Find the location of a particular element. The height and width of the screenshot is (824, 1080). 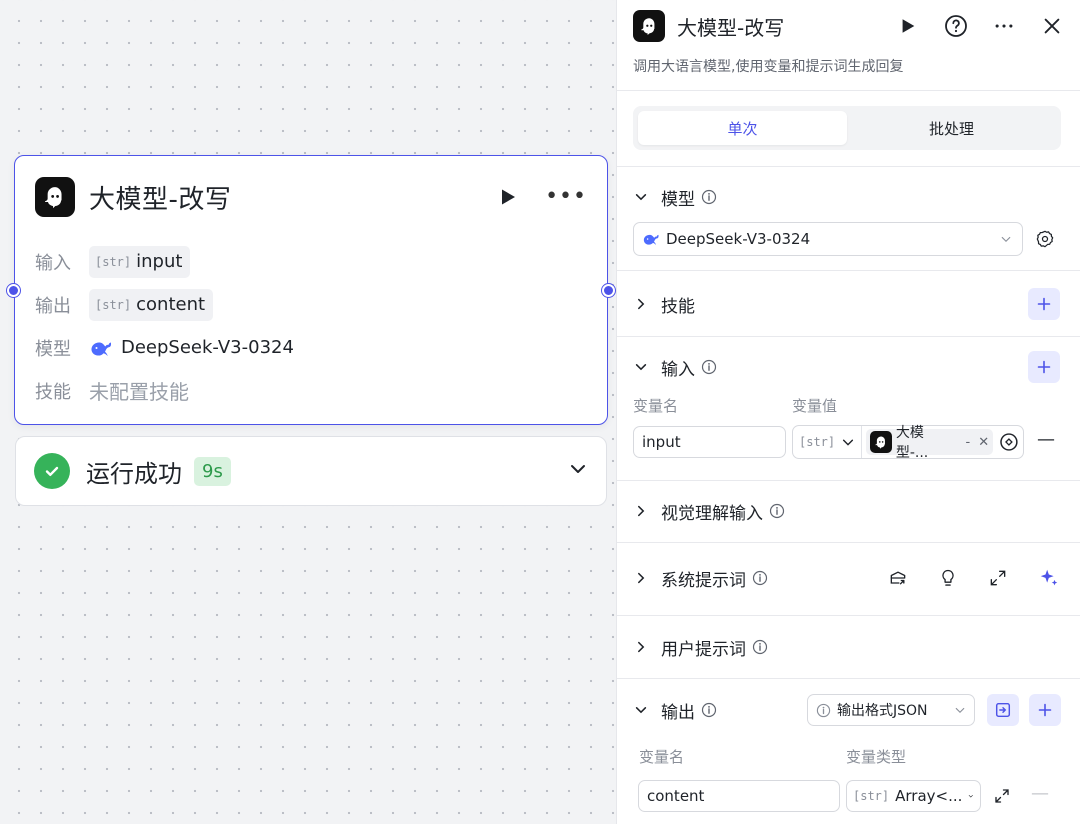

run-status-card: 运行成功 9s is located at coordinates (311, 471).